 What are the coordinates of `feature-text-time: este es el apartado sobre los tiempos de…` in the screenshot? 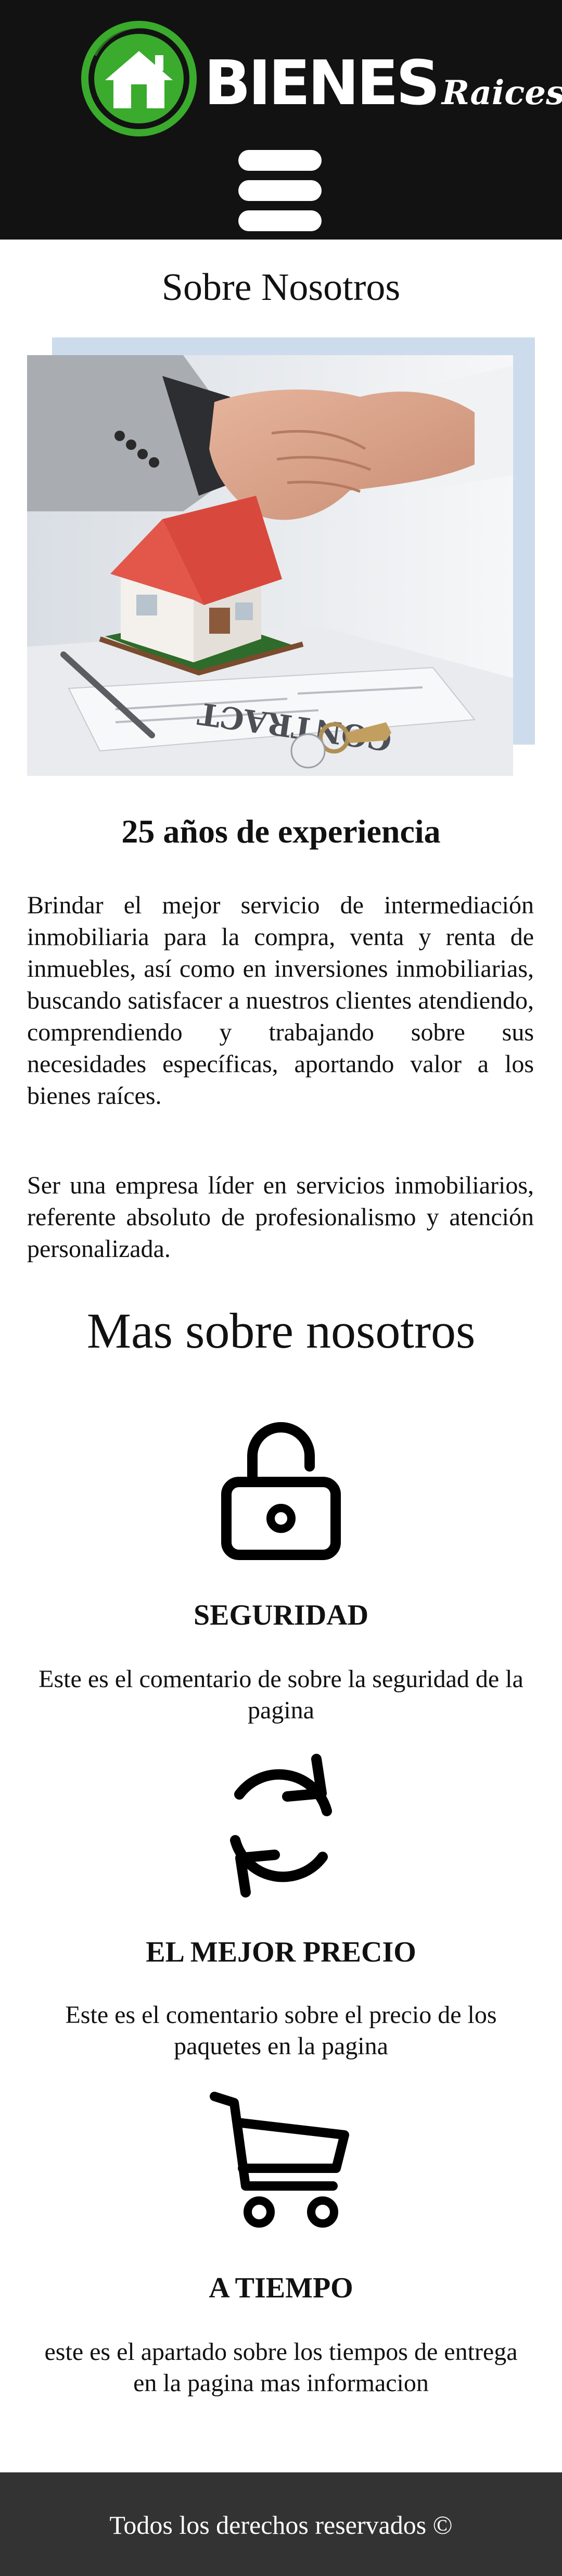 It's located at (281, 2368).